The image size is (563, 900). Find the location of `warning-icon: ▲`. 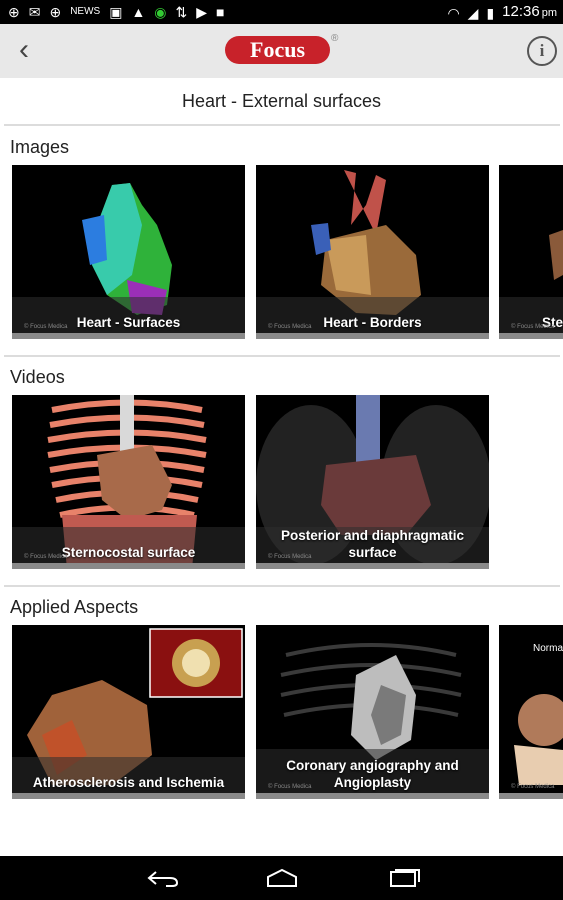

warning-icon: ▲ is located at coordinates (138, 12).